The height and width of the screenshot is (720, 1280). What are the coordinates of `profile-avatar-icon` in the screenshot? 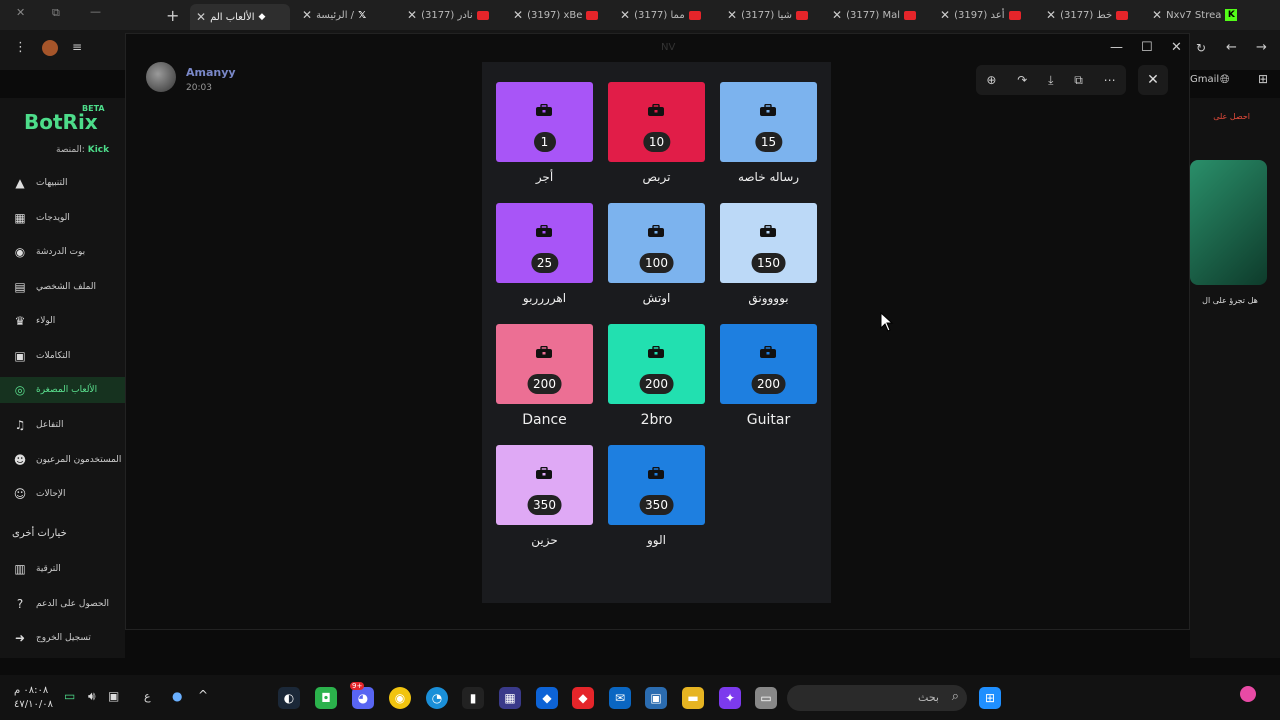 It's located at (50, 48).